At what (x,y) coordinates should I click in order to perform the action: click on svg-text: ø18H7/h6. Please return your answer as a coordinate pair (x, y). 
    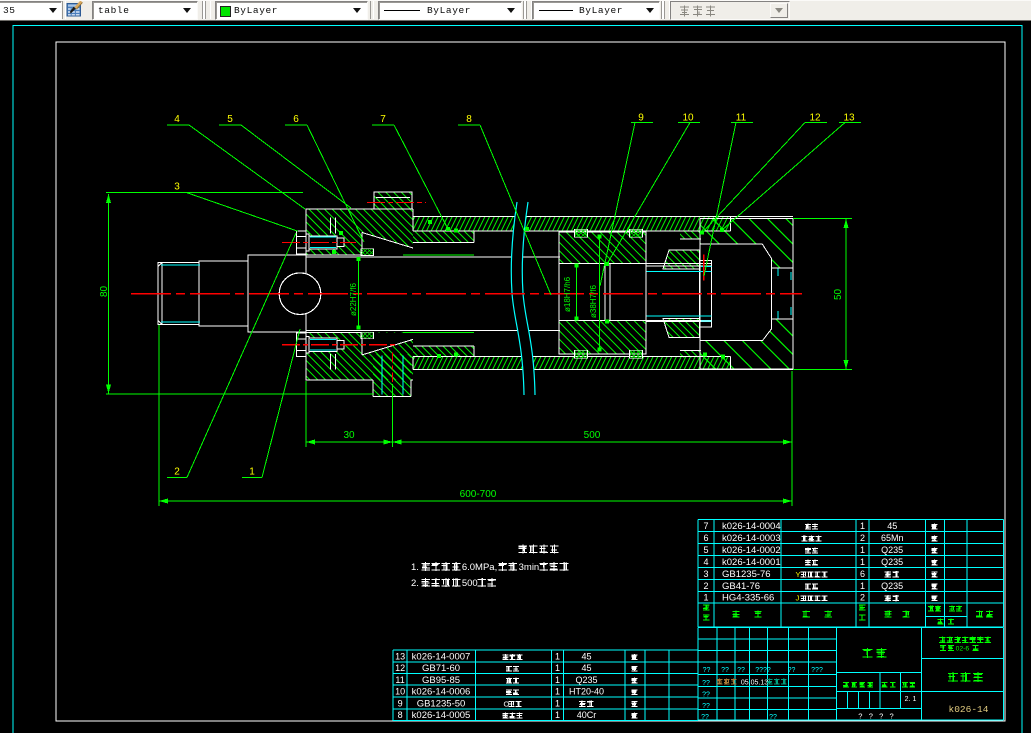
    Looking at the image, I should click on (567, 294).